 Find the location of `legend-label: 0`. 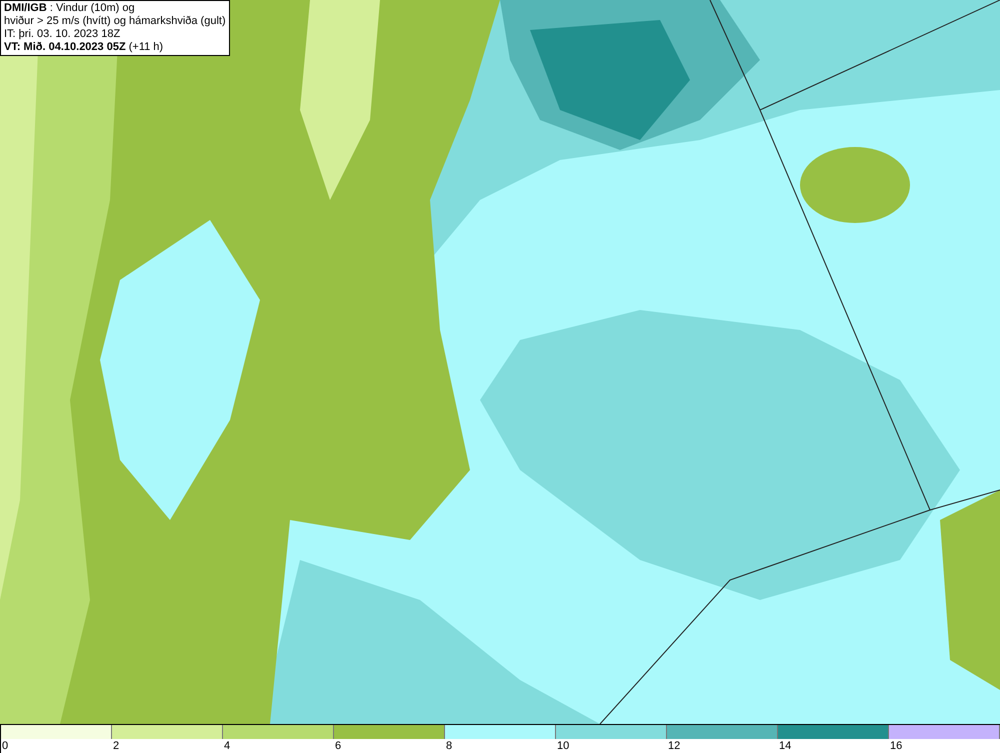

legend-label: 0 is located at coordinates (5, 746).